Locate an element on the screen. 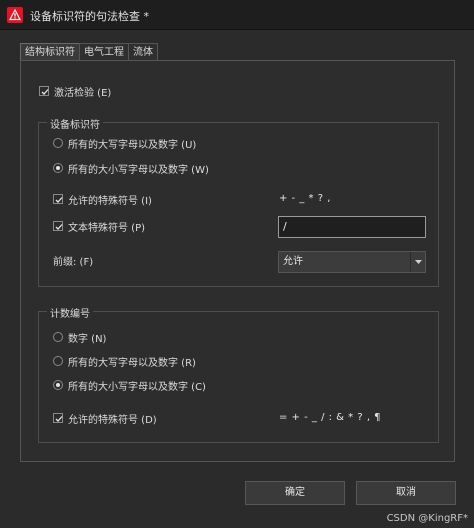  tab-bar: 结构标识符 电气工程 流体 is located at coordinates (89, 52).